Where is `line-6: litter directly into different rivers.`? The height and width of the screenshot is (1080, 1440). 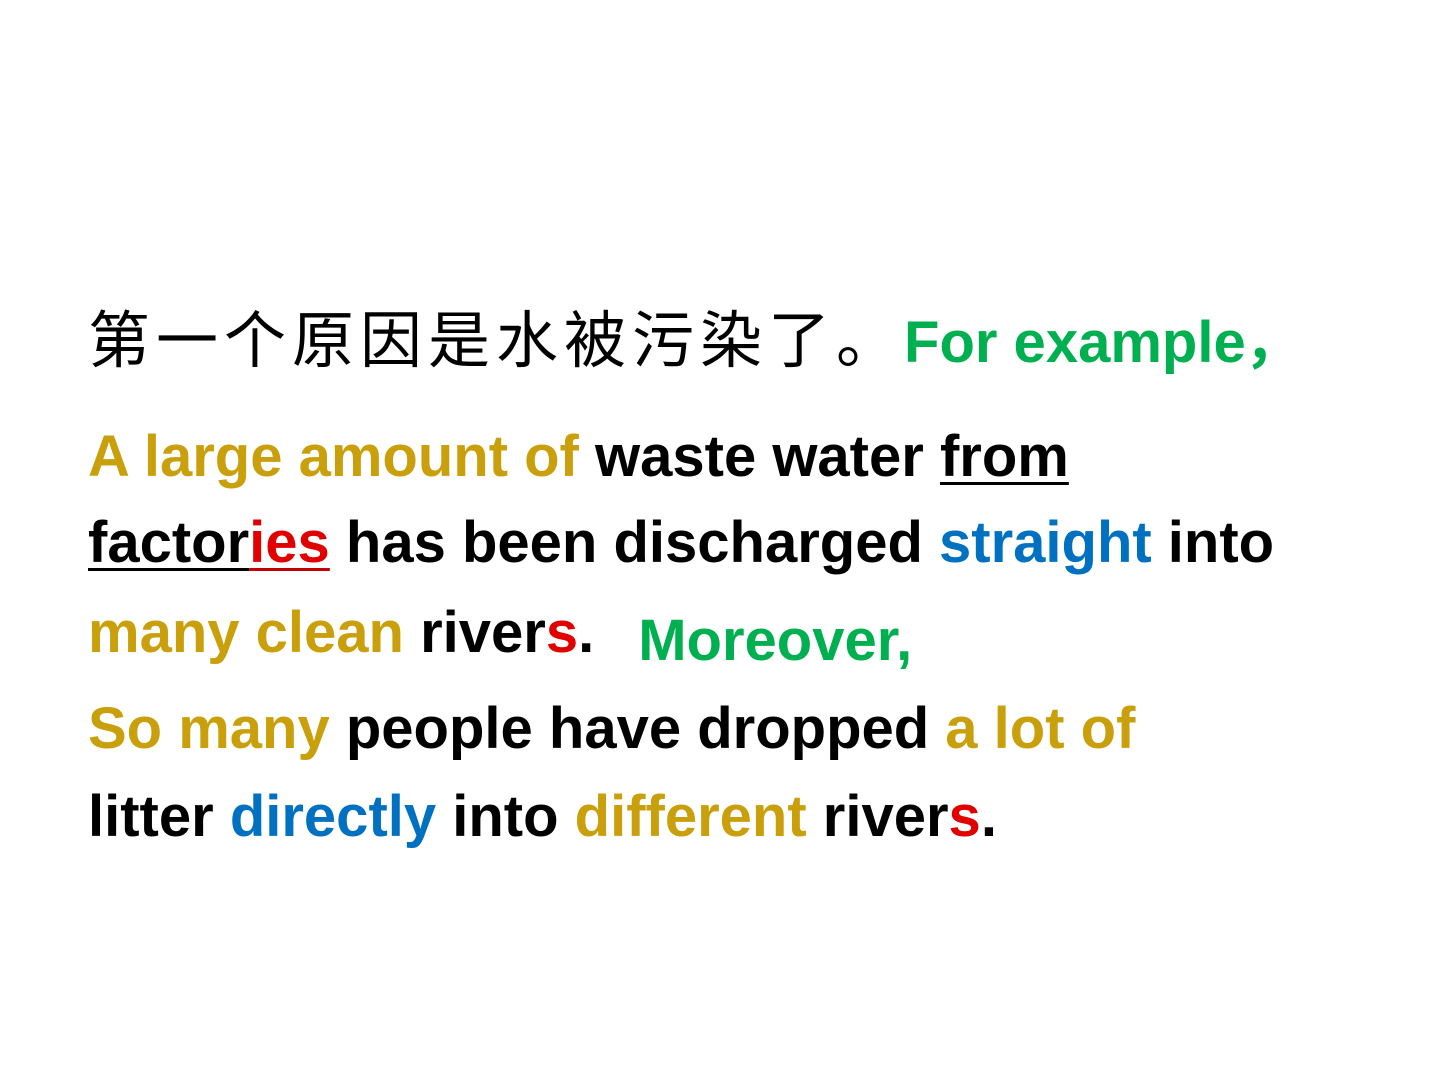
line-6: litter directly into different rivers. is located at coordinates (542, 817).